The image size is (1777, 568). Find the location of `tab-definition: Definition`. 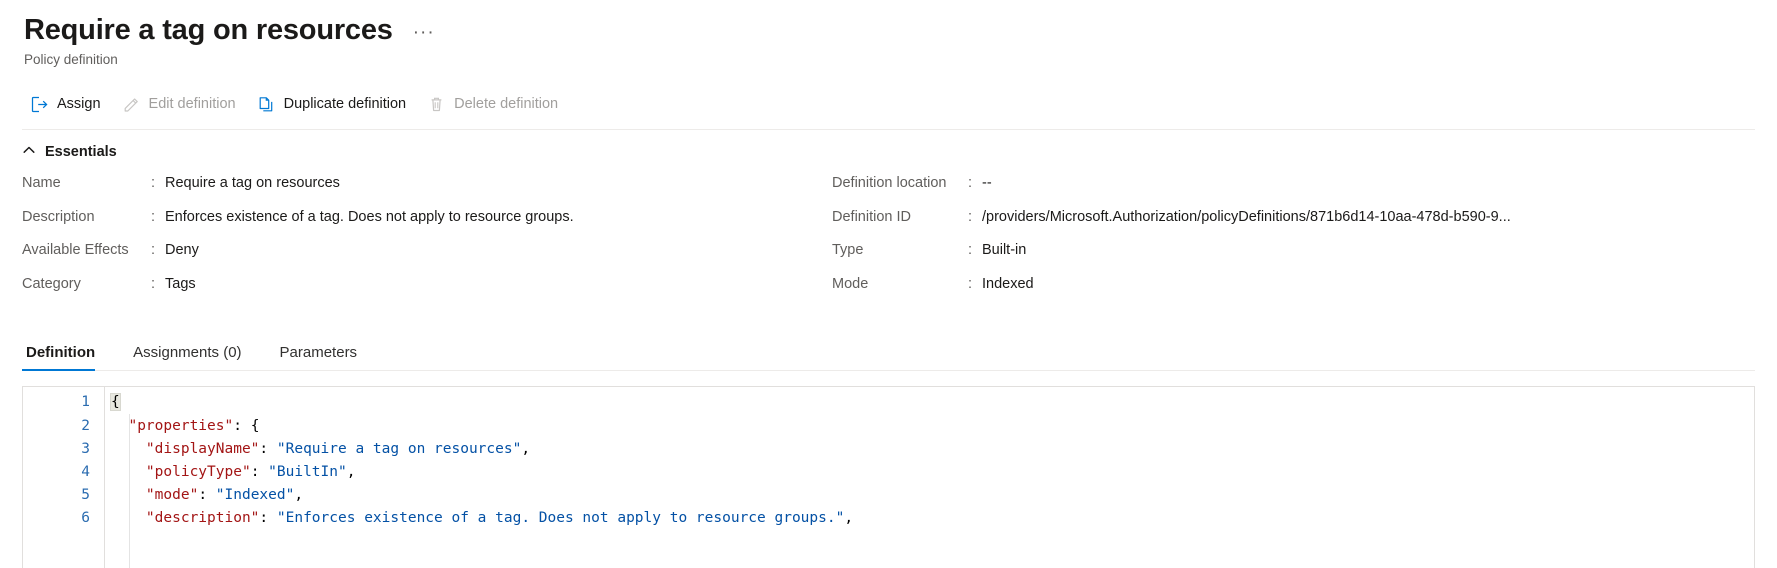

tab-definition: Definition is located at coordinates (67, 358).